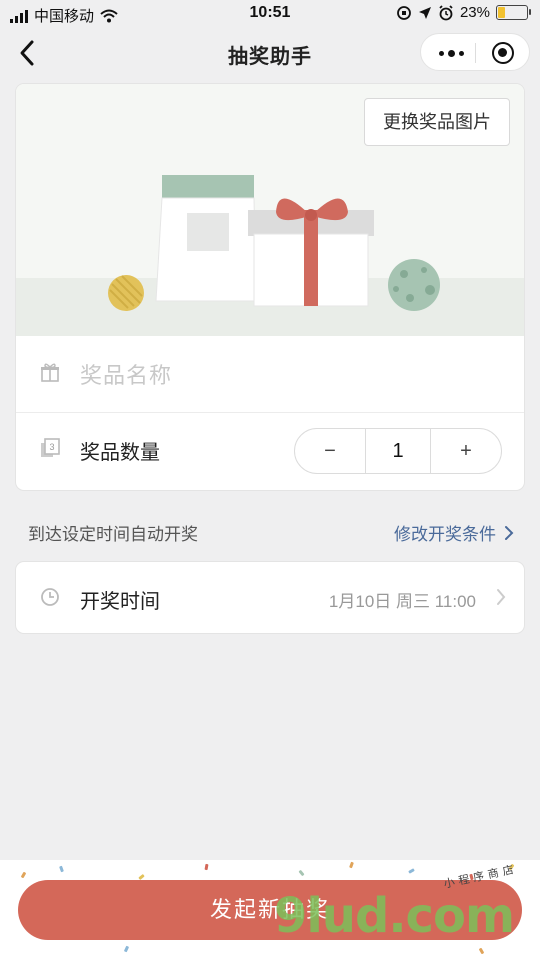  Describe the element at coordinates (474, 12) in the screenshot. I see `battery-percent: 23%` at that location.